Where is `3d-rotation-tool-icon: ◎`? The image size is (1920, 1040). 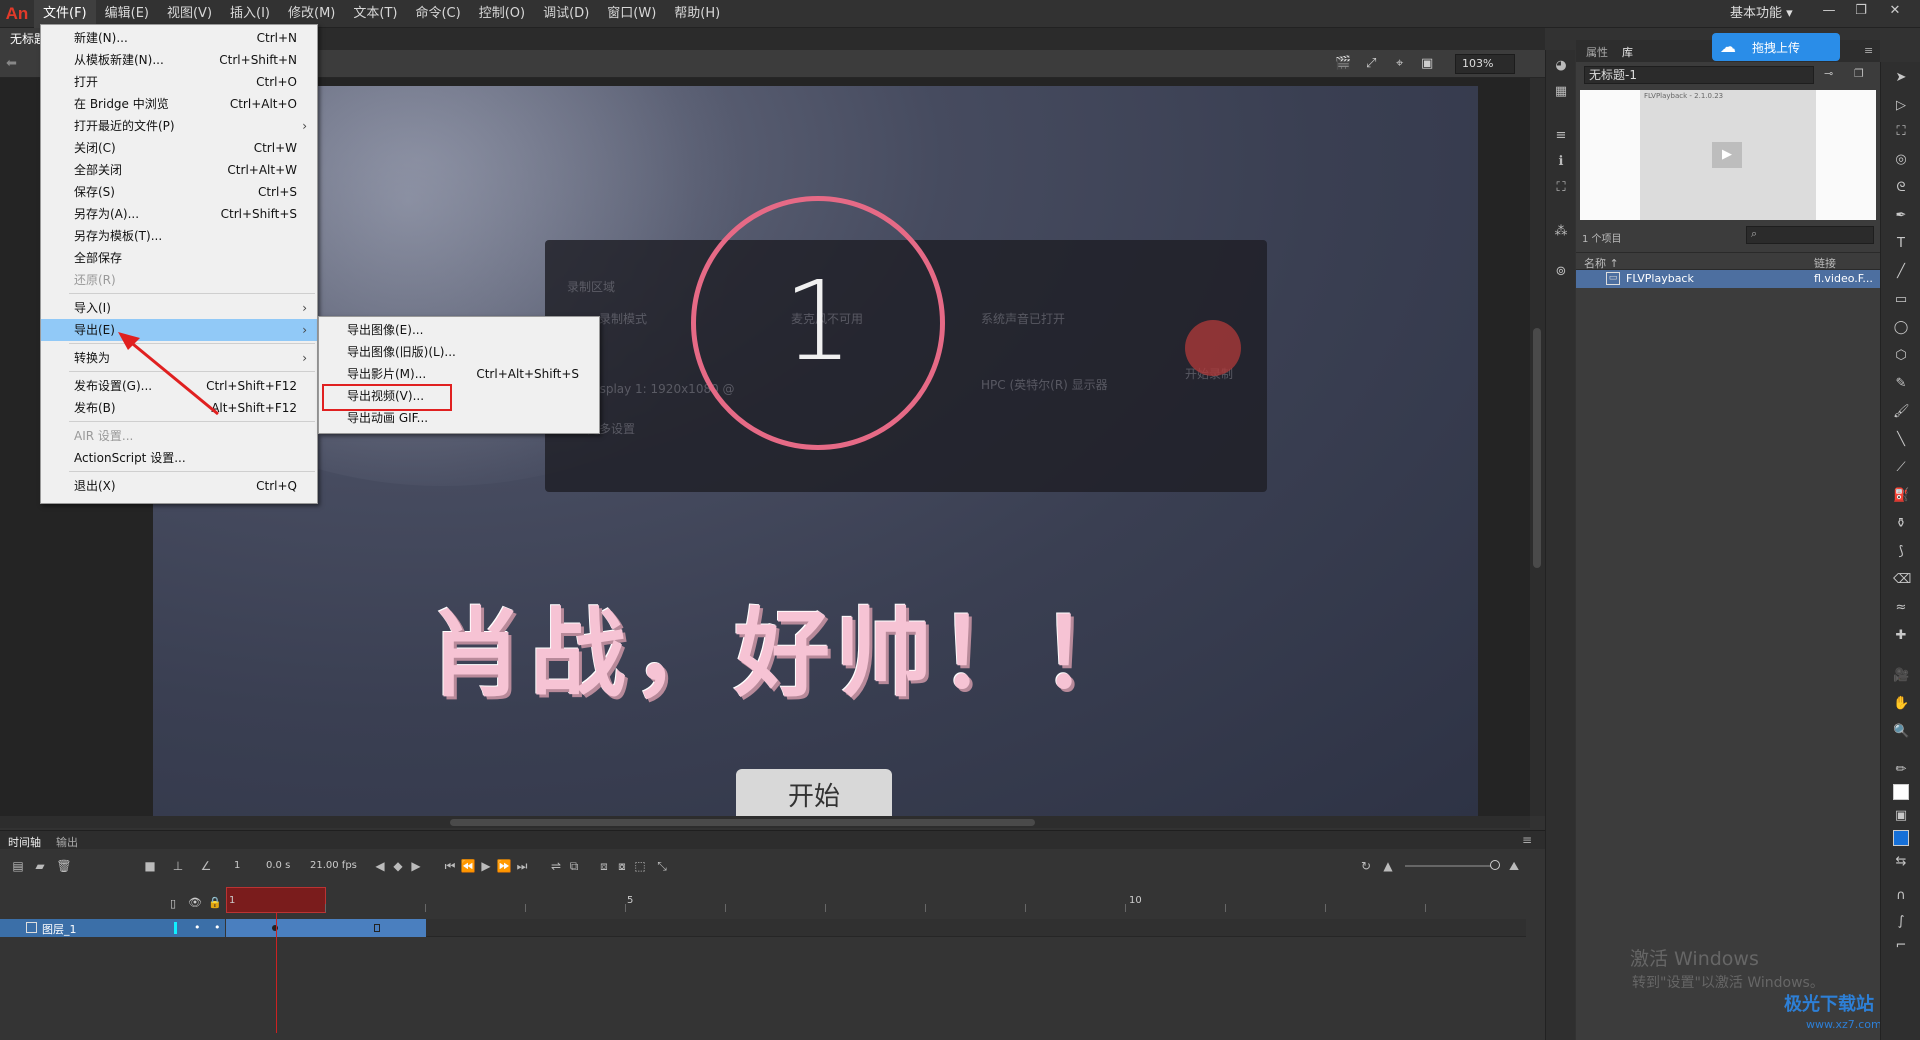
3d-rotation-tool-icon: ◎ is located at coordinates (1901, 160).